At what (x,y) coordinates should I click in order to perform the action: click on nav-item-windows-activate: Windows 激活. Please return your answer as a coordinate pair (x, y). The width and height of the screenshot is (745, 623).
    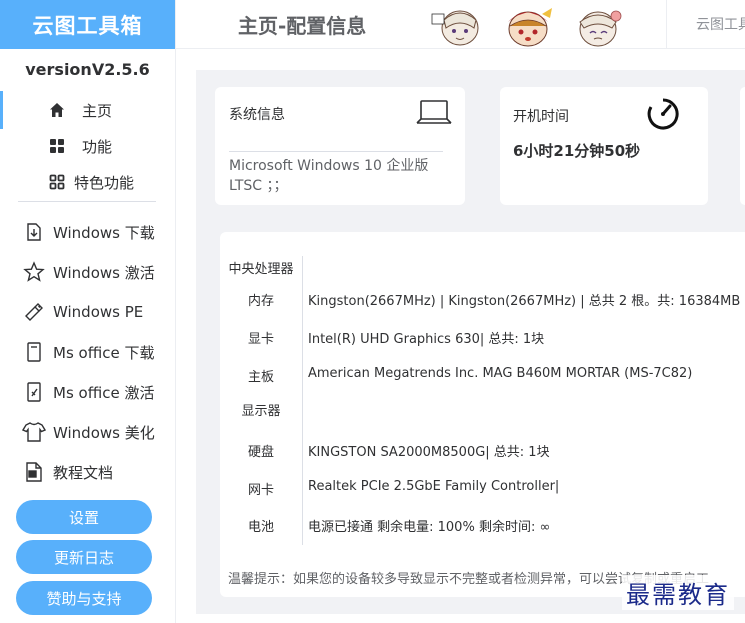
    Looking at the image, I should click on (87, 272).